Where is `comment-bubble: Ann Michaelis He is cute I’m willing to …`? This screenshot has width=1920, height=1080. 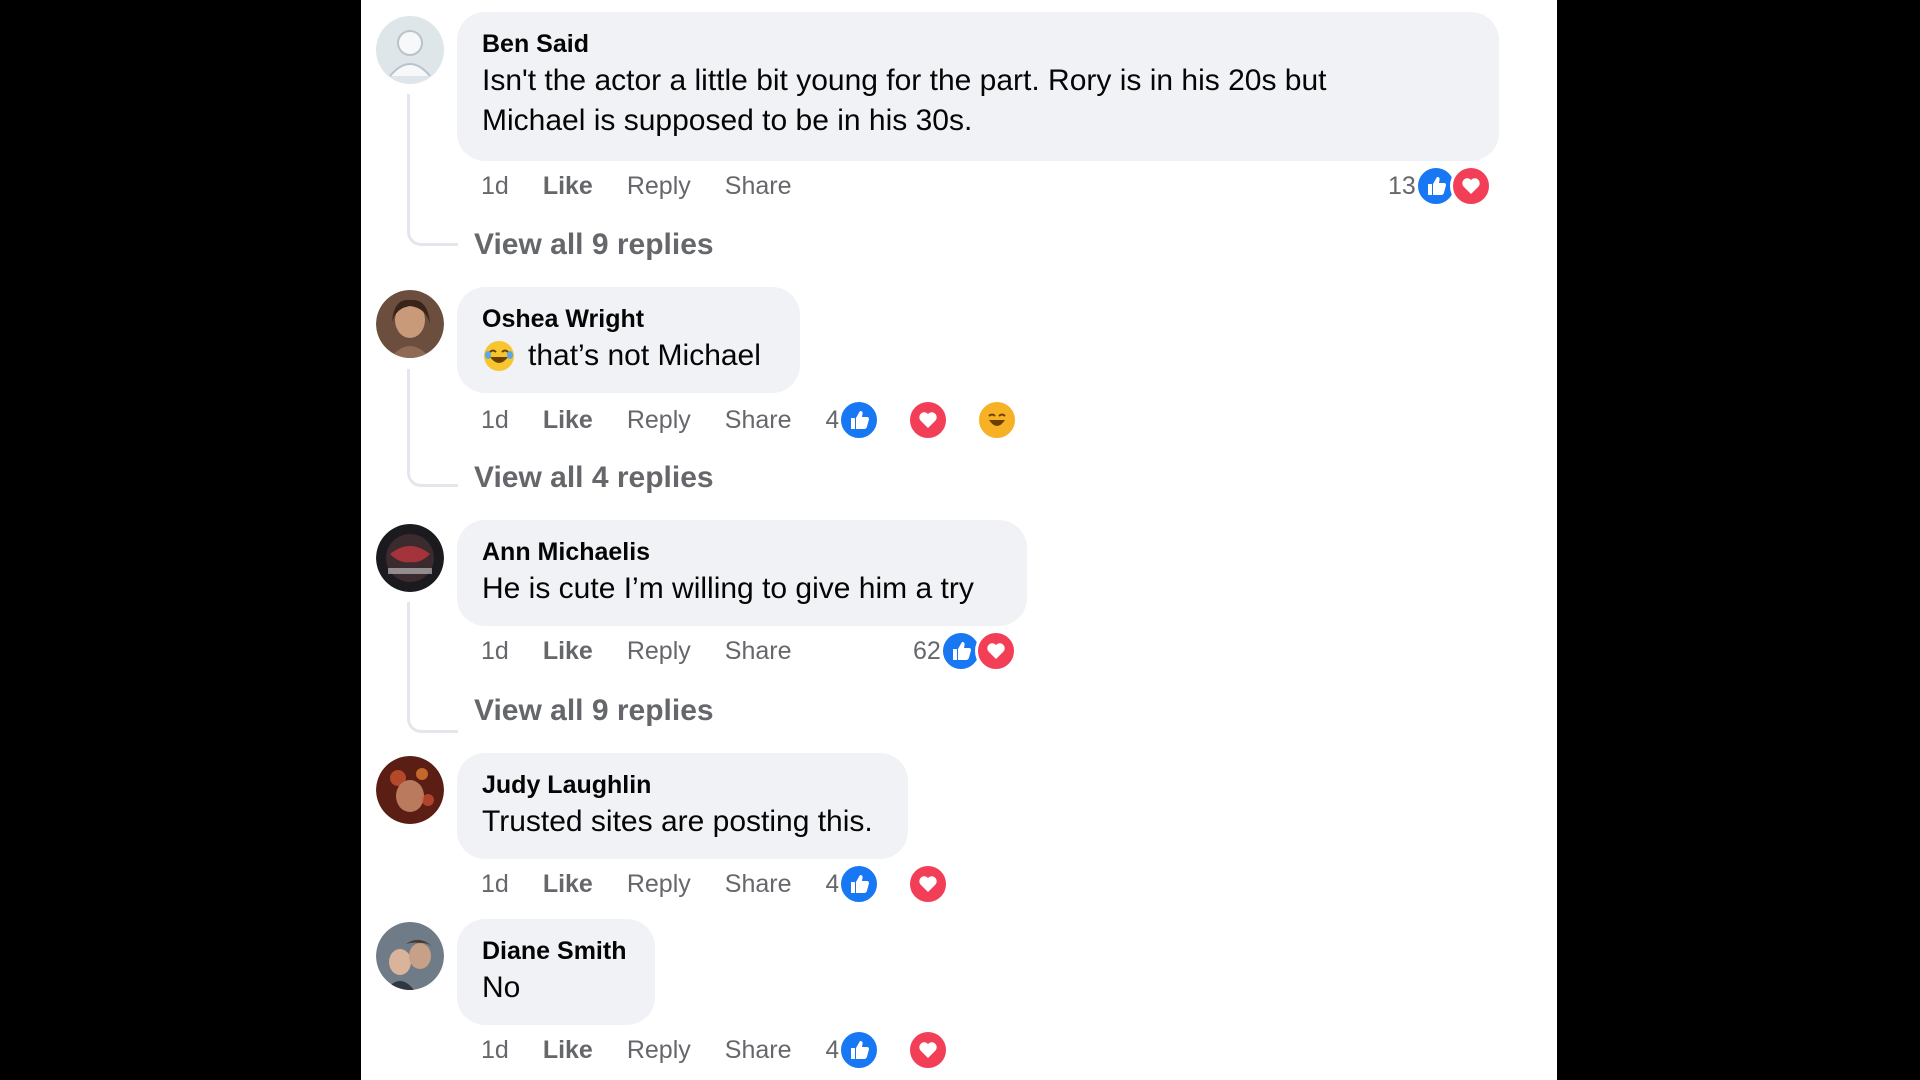
comment-bubble: Ann Michaelis He is cute I’m willing to … is located at coordinates (742, 573).